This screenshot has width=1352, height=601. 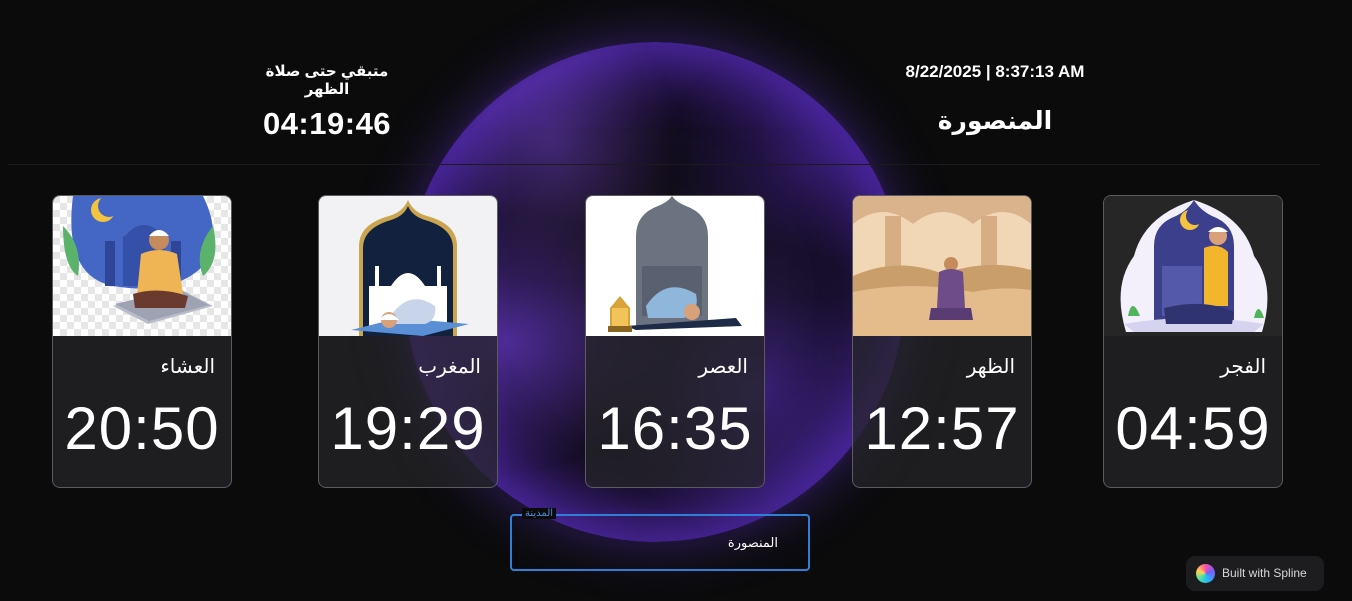 What do you see at coordinates (408, 428) in the screenshot?
I see `prayer-time-maghrib: 19:29` at bounding box center [408, 428].